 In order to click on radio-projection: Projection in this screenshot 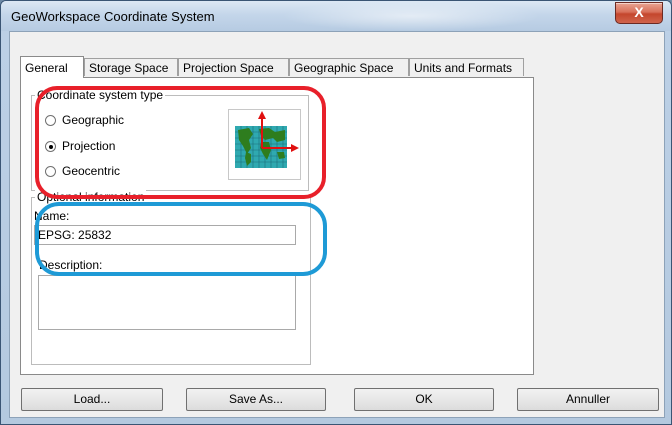, I will do `click(80, 146)`.